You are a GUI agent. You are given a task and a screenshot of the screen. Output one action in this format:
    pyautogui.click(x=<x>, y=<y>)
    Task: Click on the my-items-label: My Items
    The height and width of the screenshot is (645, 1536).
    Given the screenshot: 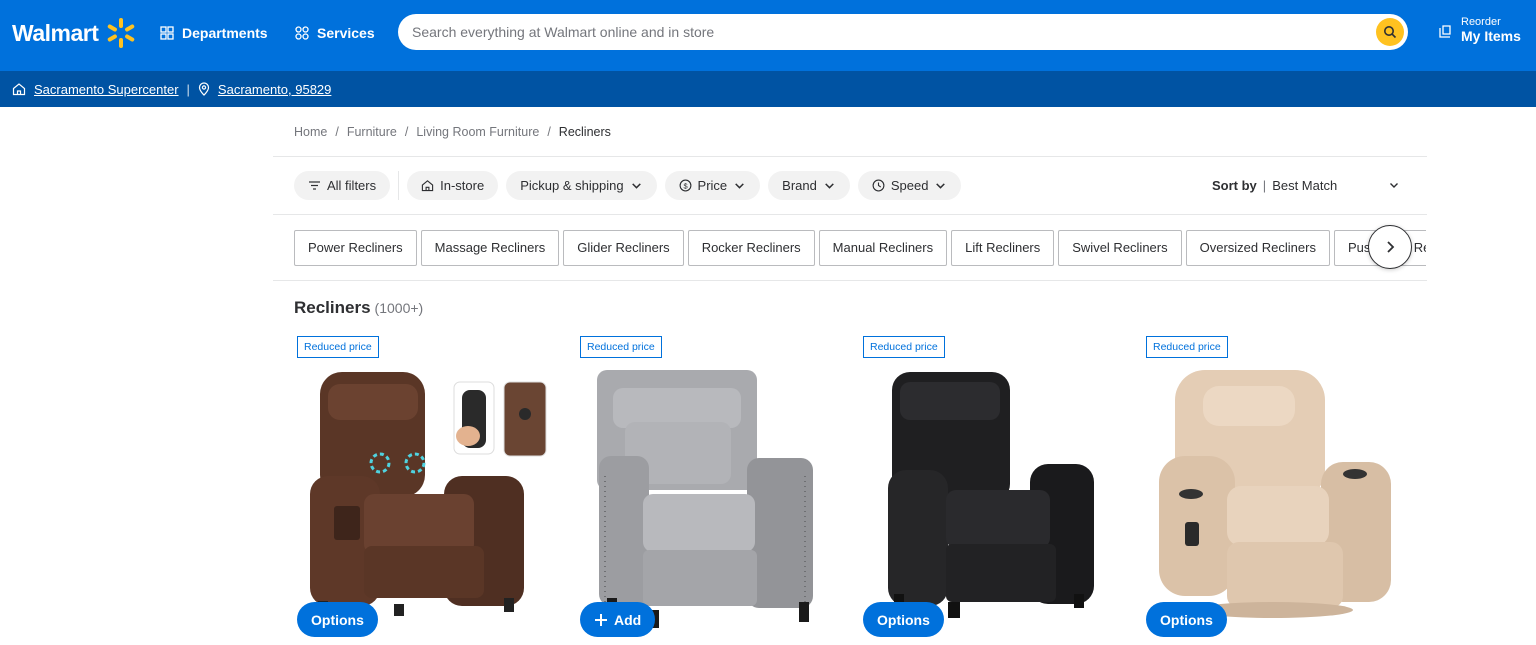 What is the action you would take?
    pyautogui.click(x=1491, y=36)
    